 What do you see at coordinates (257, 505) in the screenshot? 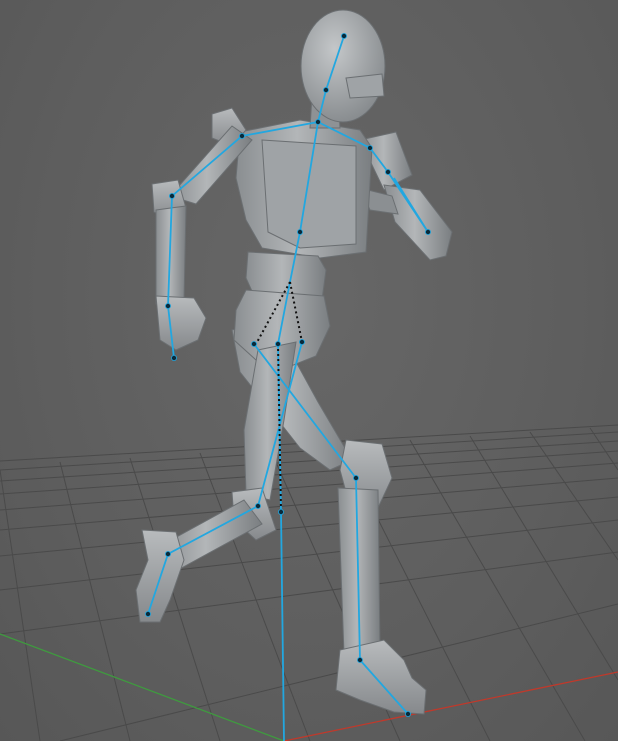
I see `joint-left-knee` at bounding box center [257, 505].